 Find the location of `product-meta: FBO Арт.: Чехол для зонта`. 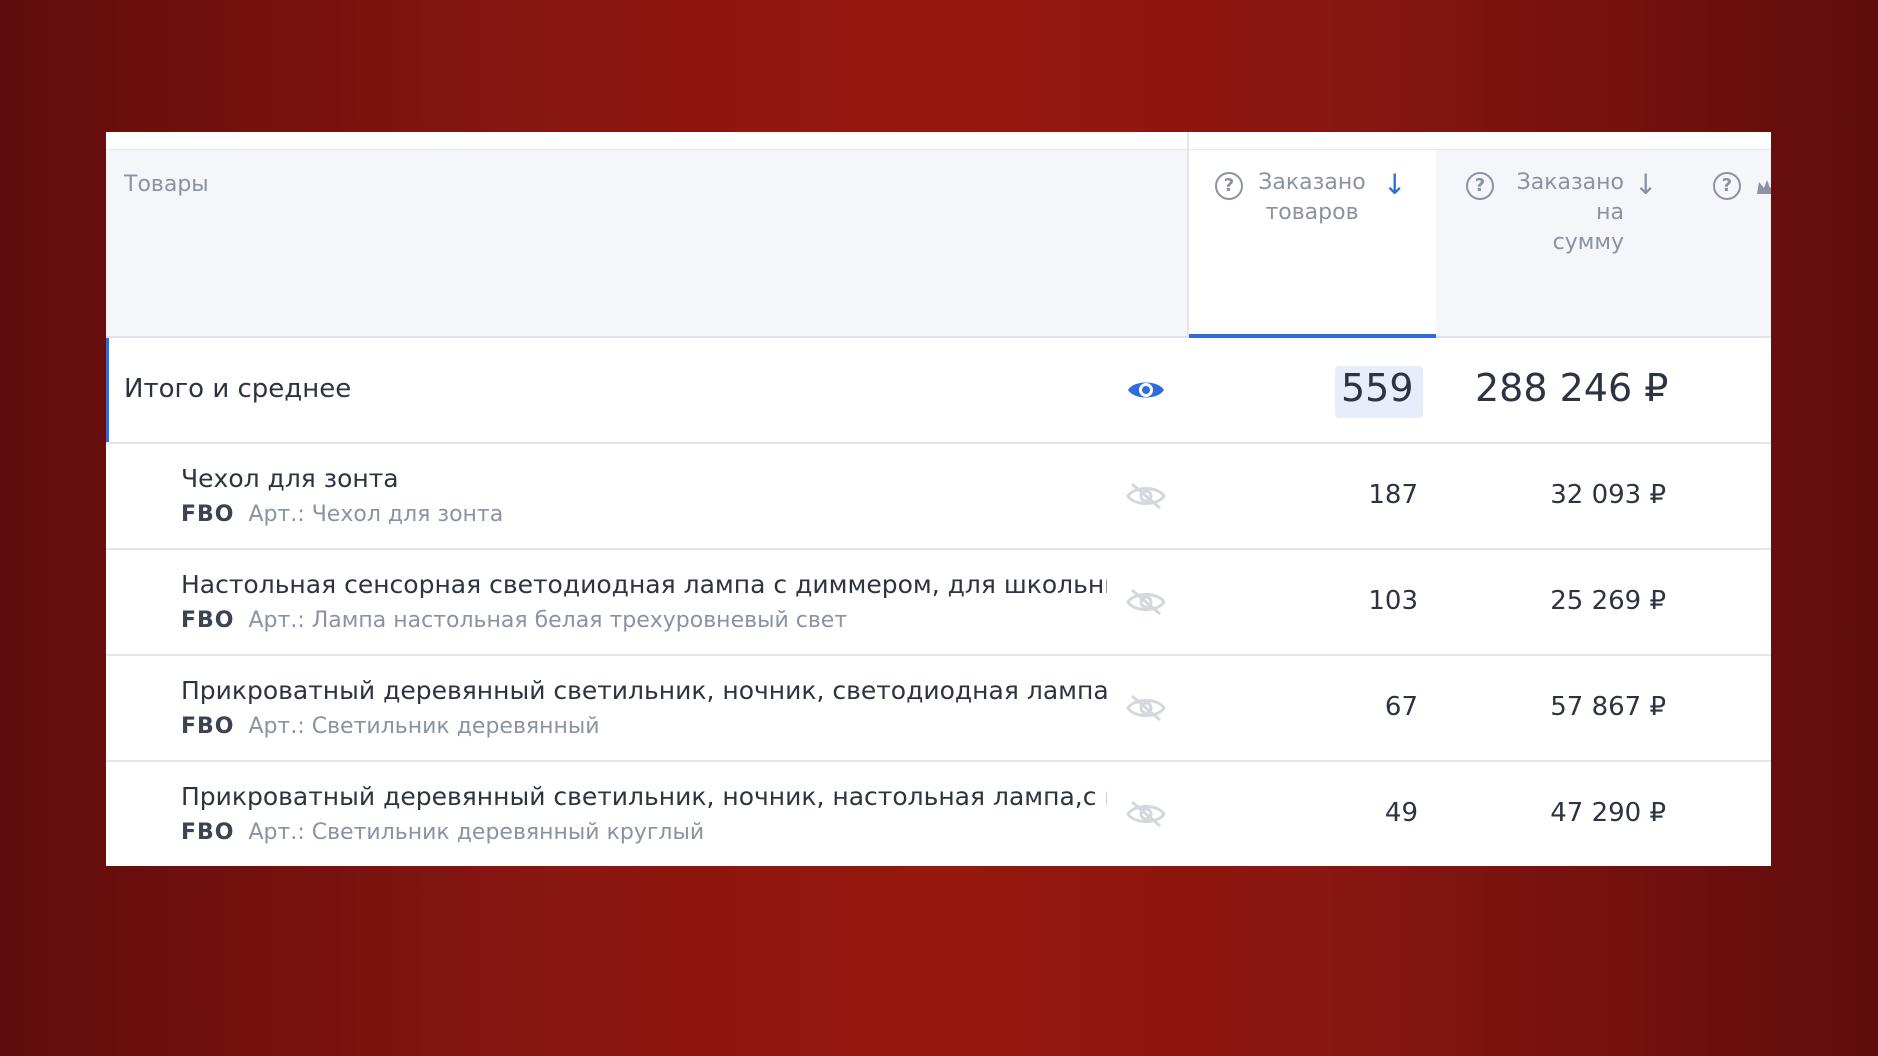

product-meta: FBO Арт.: Чехол для зонта is located at coordinates (342, 514).